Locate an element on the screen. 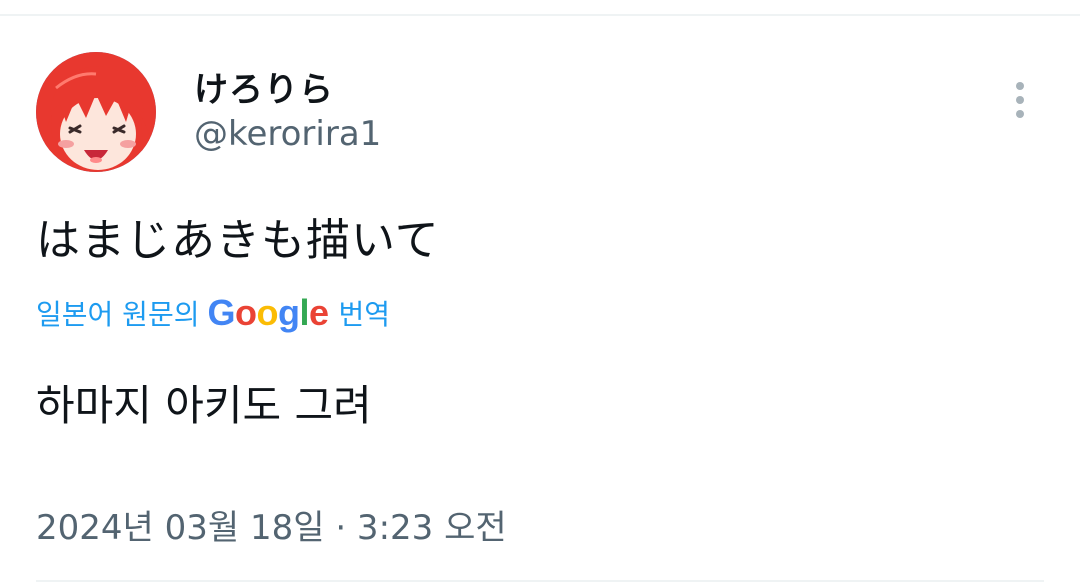 This screenshot has width=1080, height=588. avatar-image is located at coordinates (96, 112).